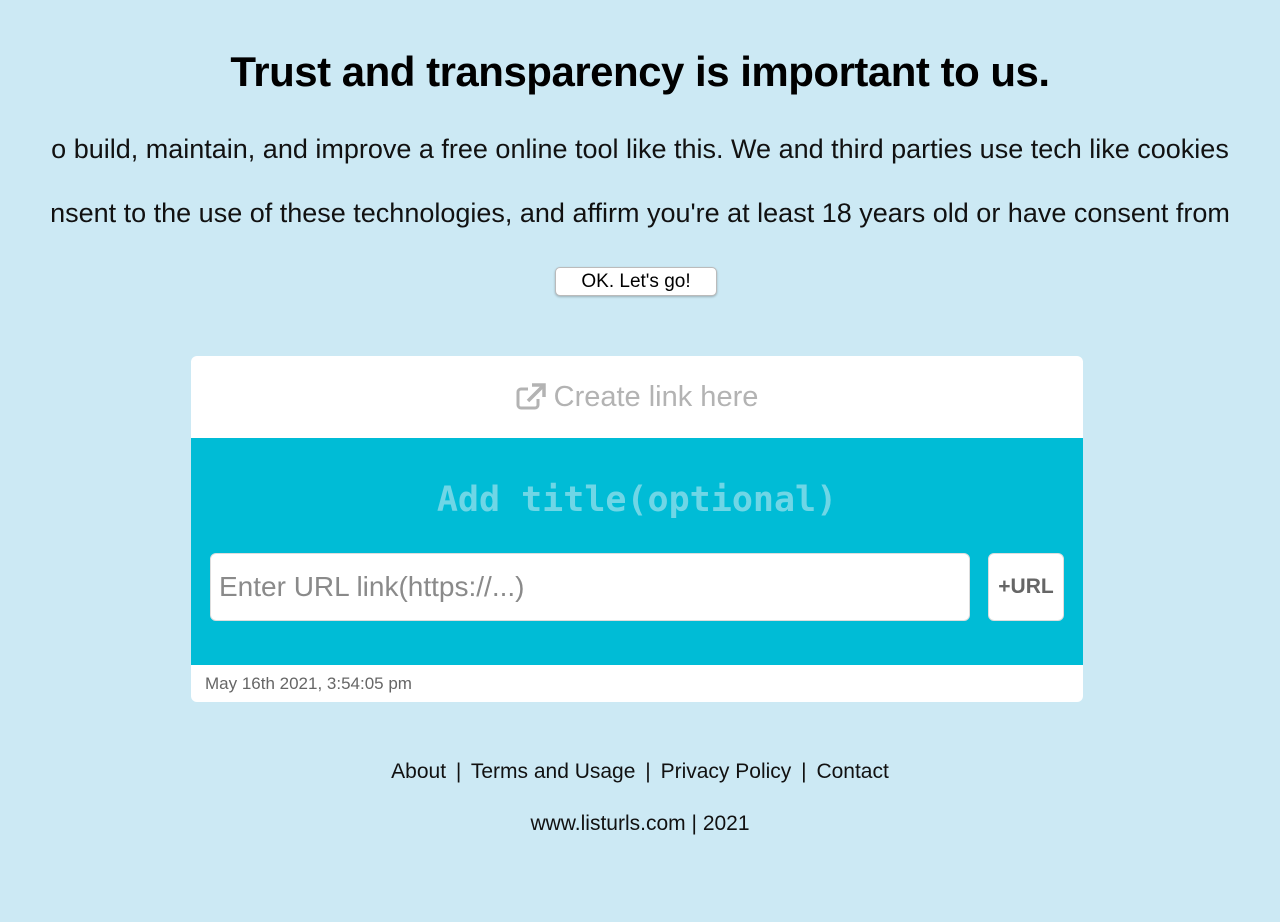 The width and height of the screenshot is (1280, 922). What do you see at coordinates (656, 396) in the screenshot?
I see `card-header-label: Create link here` at bounding box center [656, 396].